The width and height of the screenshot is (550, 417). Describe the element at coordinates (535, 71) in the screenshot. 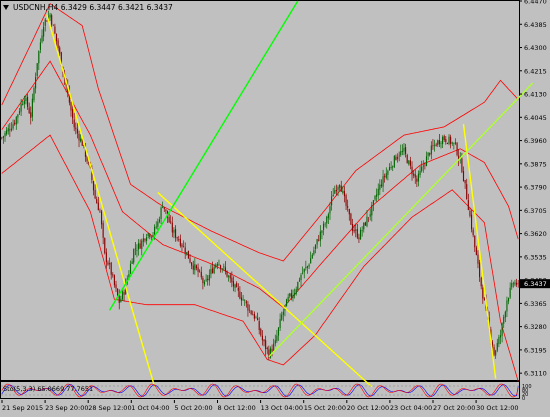

I see `price-tick-label: 6.4215` at that location.